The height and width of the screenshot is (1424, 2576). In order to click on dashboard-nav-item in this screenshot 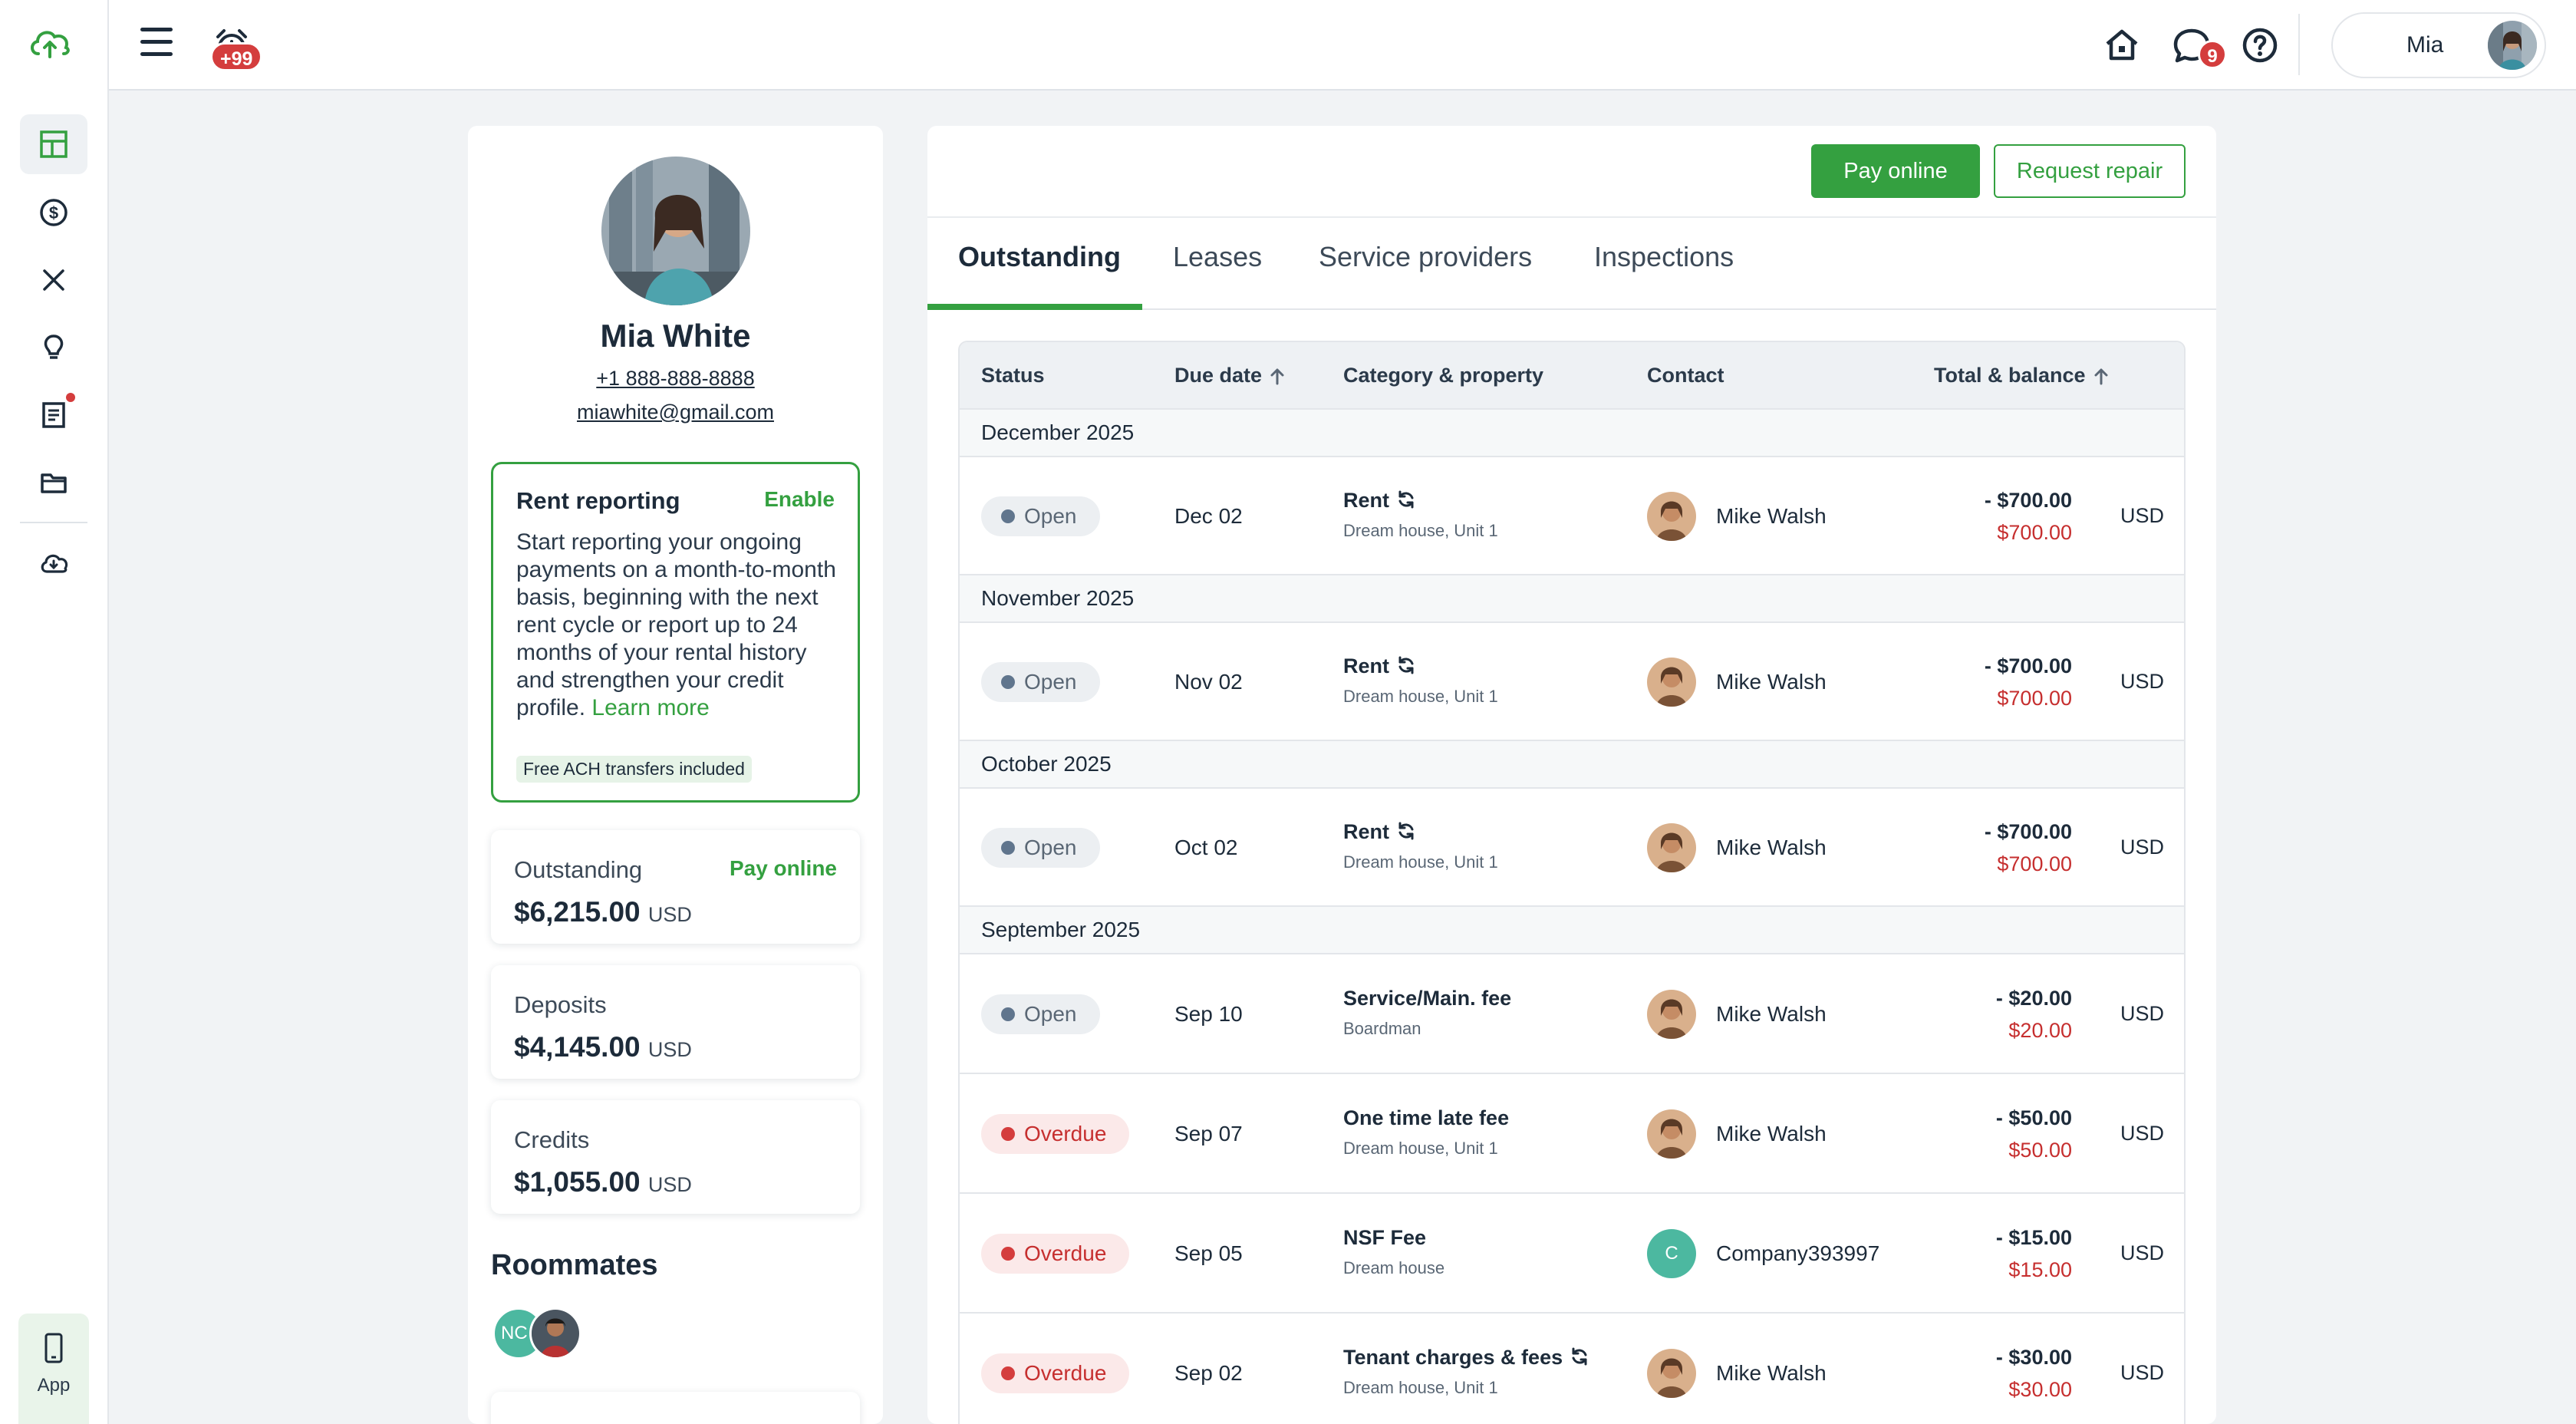, I will do `click(53, 144)`.